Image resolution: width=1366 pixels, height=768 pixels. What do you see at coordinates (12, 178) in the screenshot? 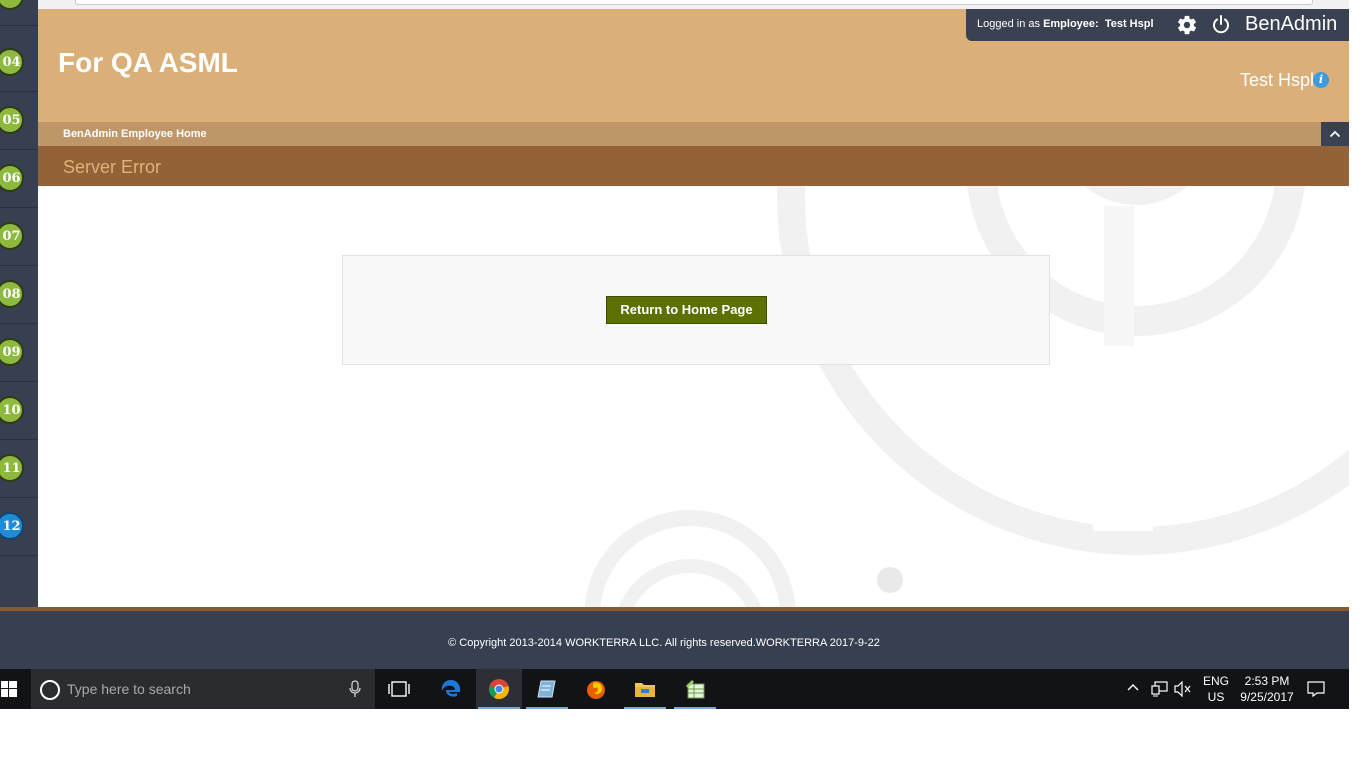
I see `step-badge: 06` at bounding box center [12, 178].